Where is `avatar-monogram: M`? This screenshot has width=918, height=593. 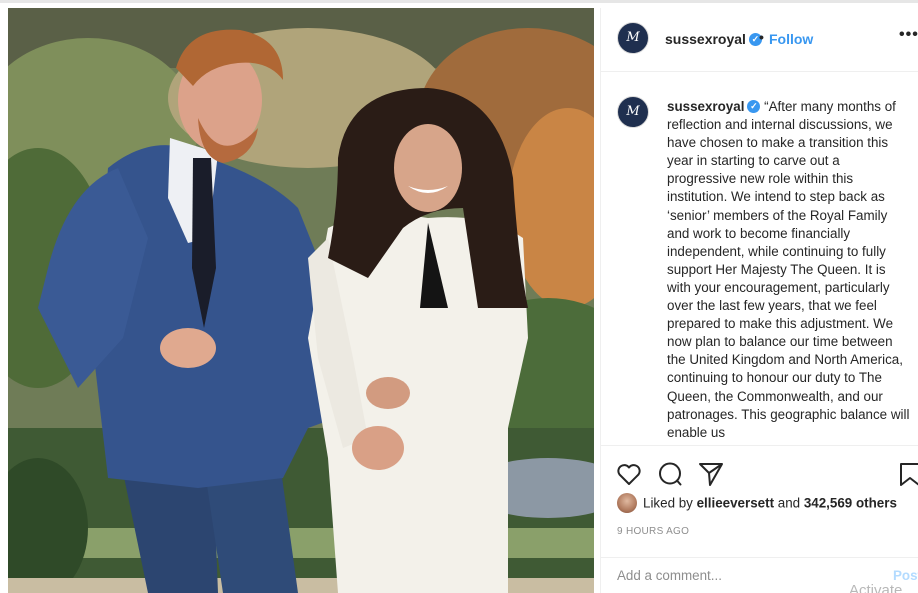 avatar-monogram: M is located at coordinates (633, 37).